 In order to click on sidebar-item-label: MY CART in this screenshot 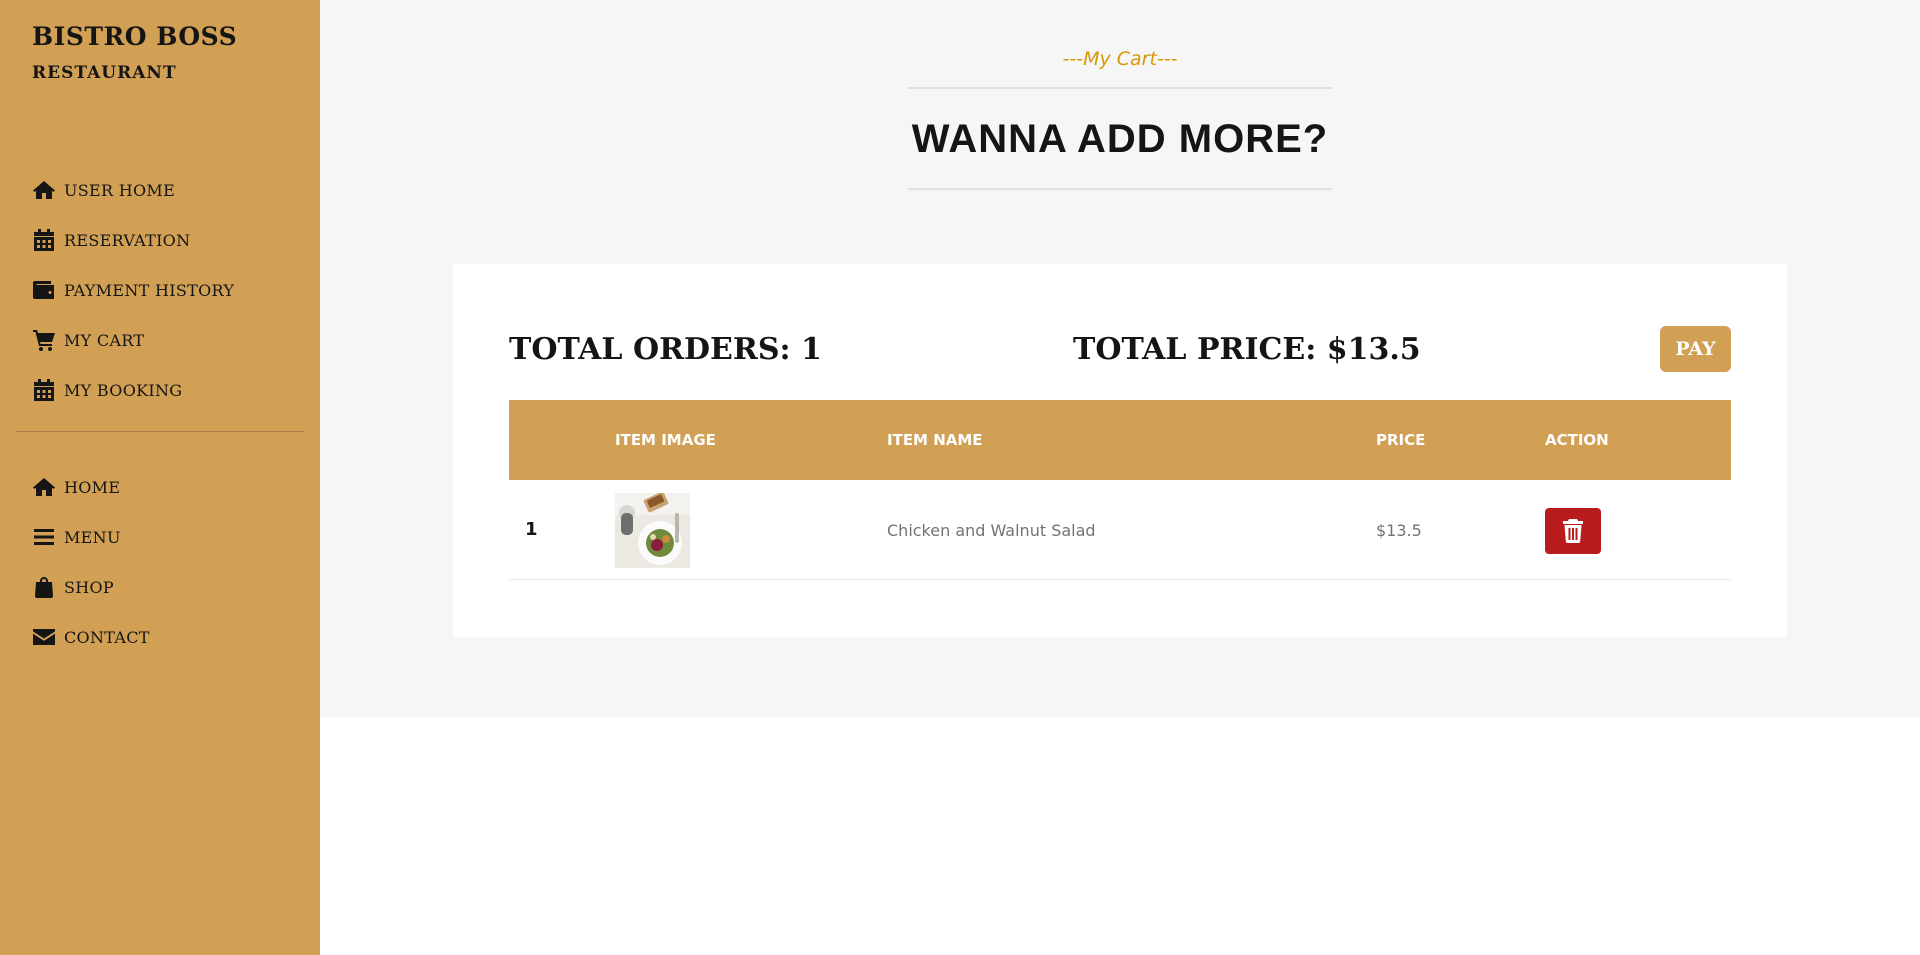, I will do `click(104, 340)`.